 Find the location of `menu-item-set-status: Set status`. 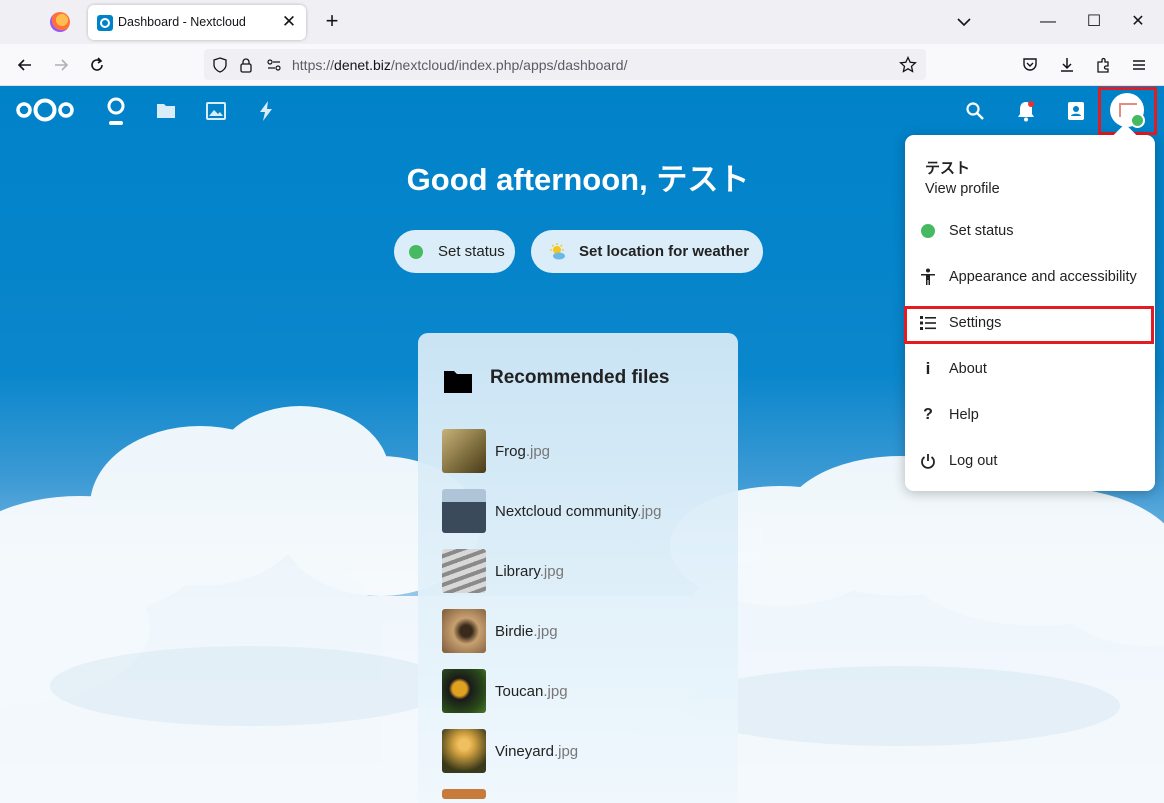

menu-item-set-status: Set status is located at coordinates (1030, 231).